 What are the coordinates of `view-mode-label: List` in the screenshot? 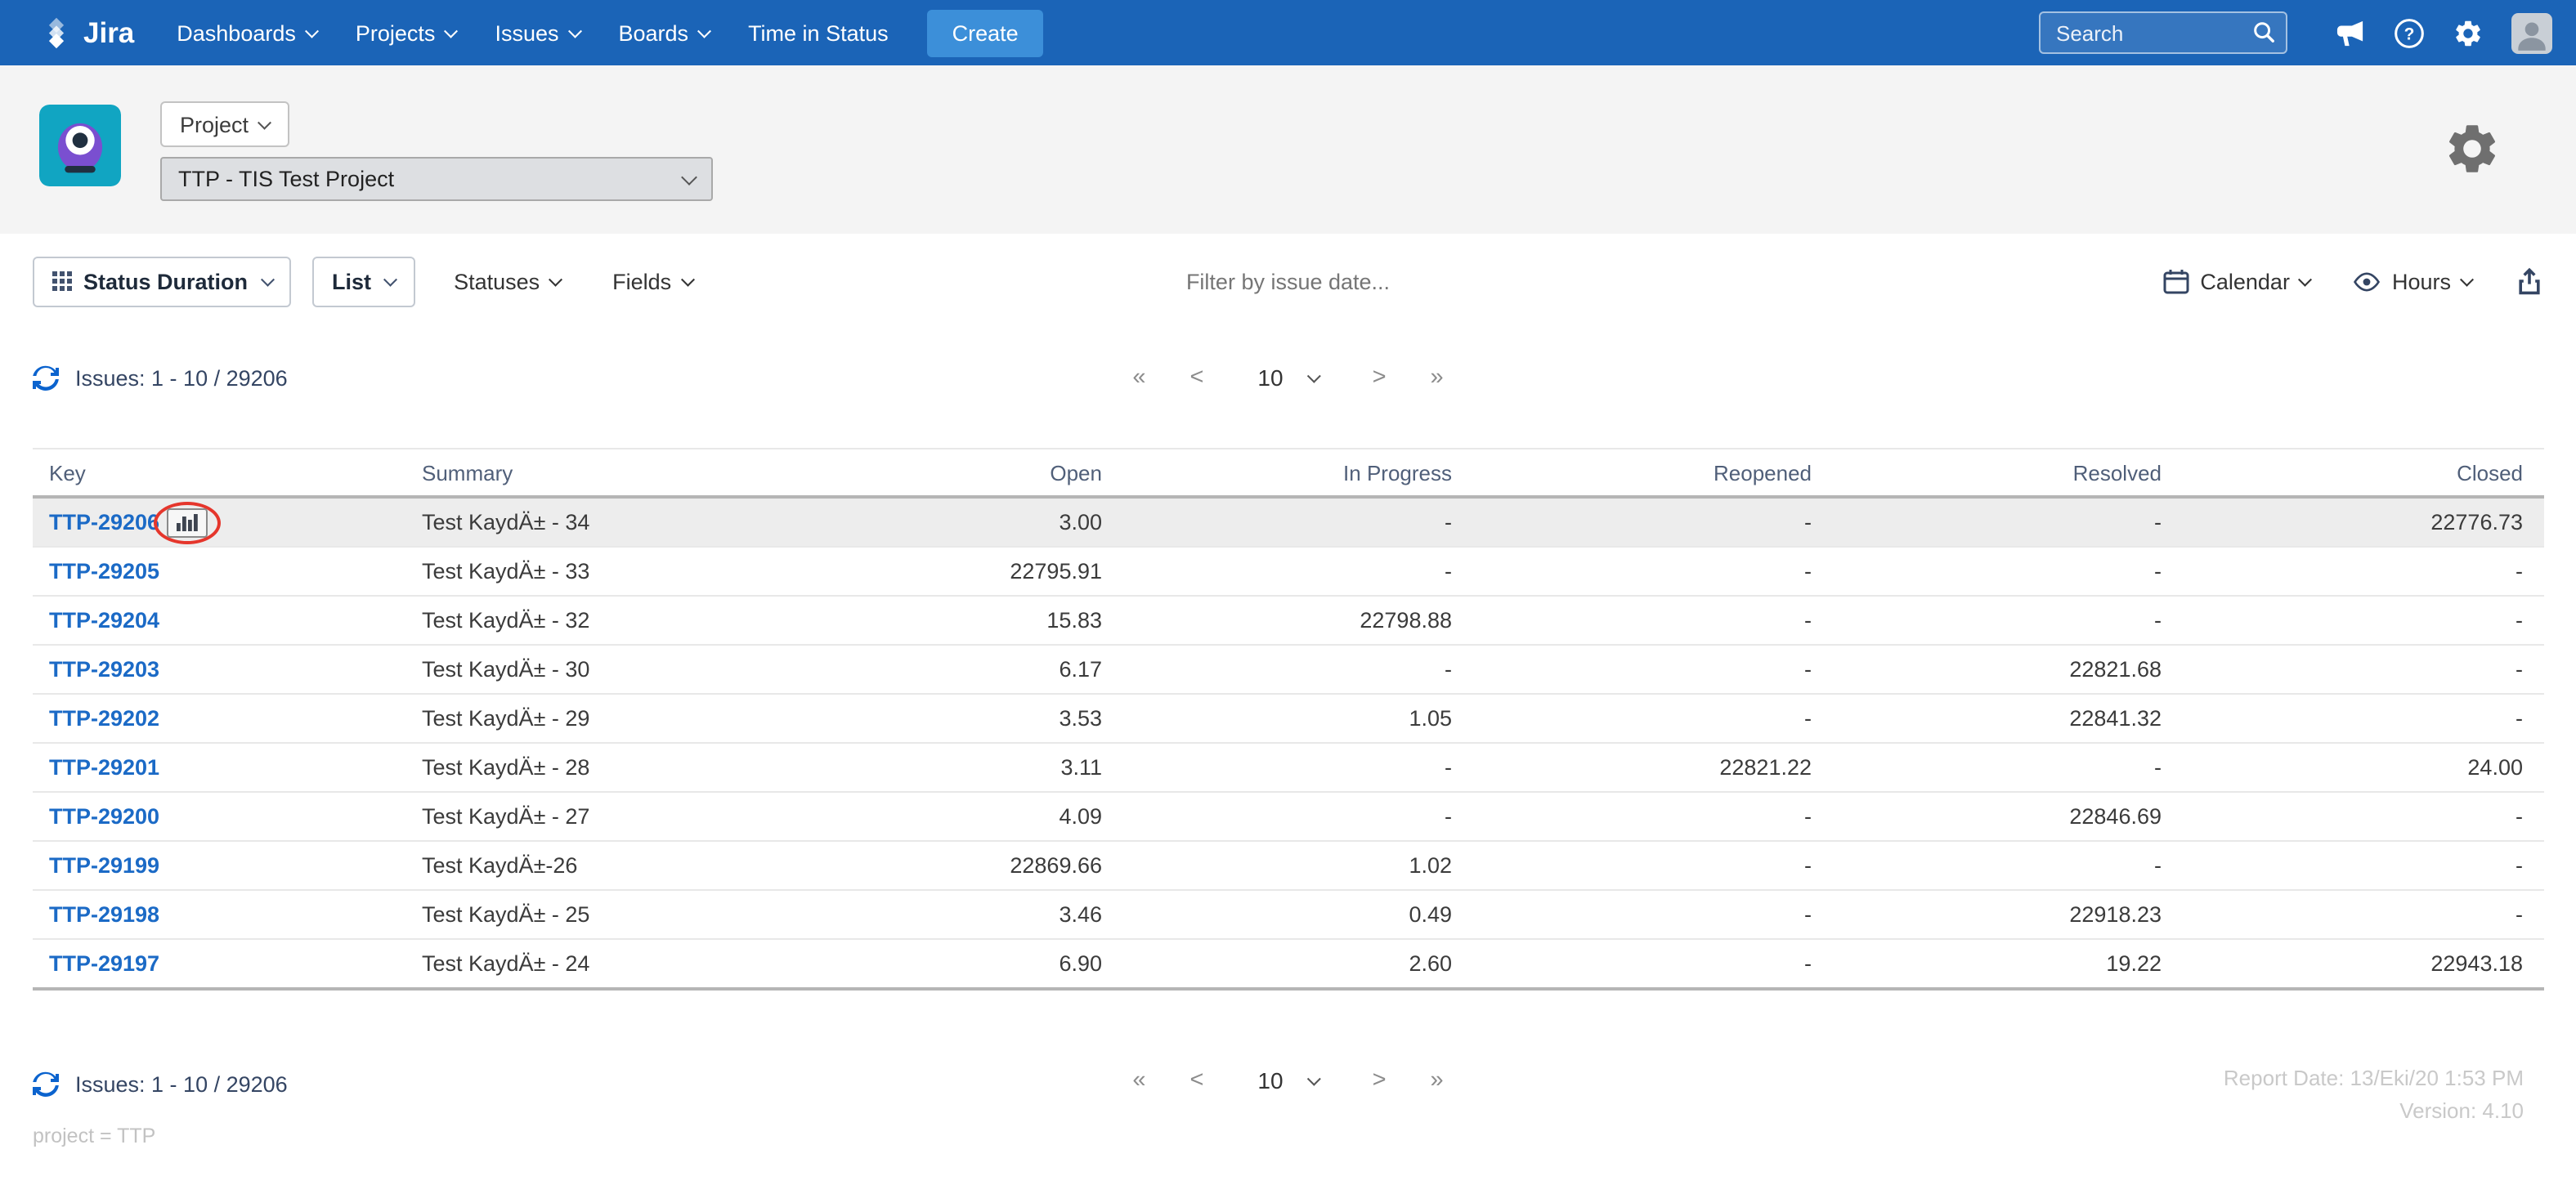 It's located at (352, 281).